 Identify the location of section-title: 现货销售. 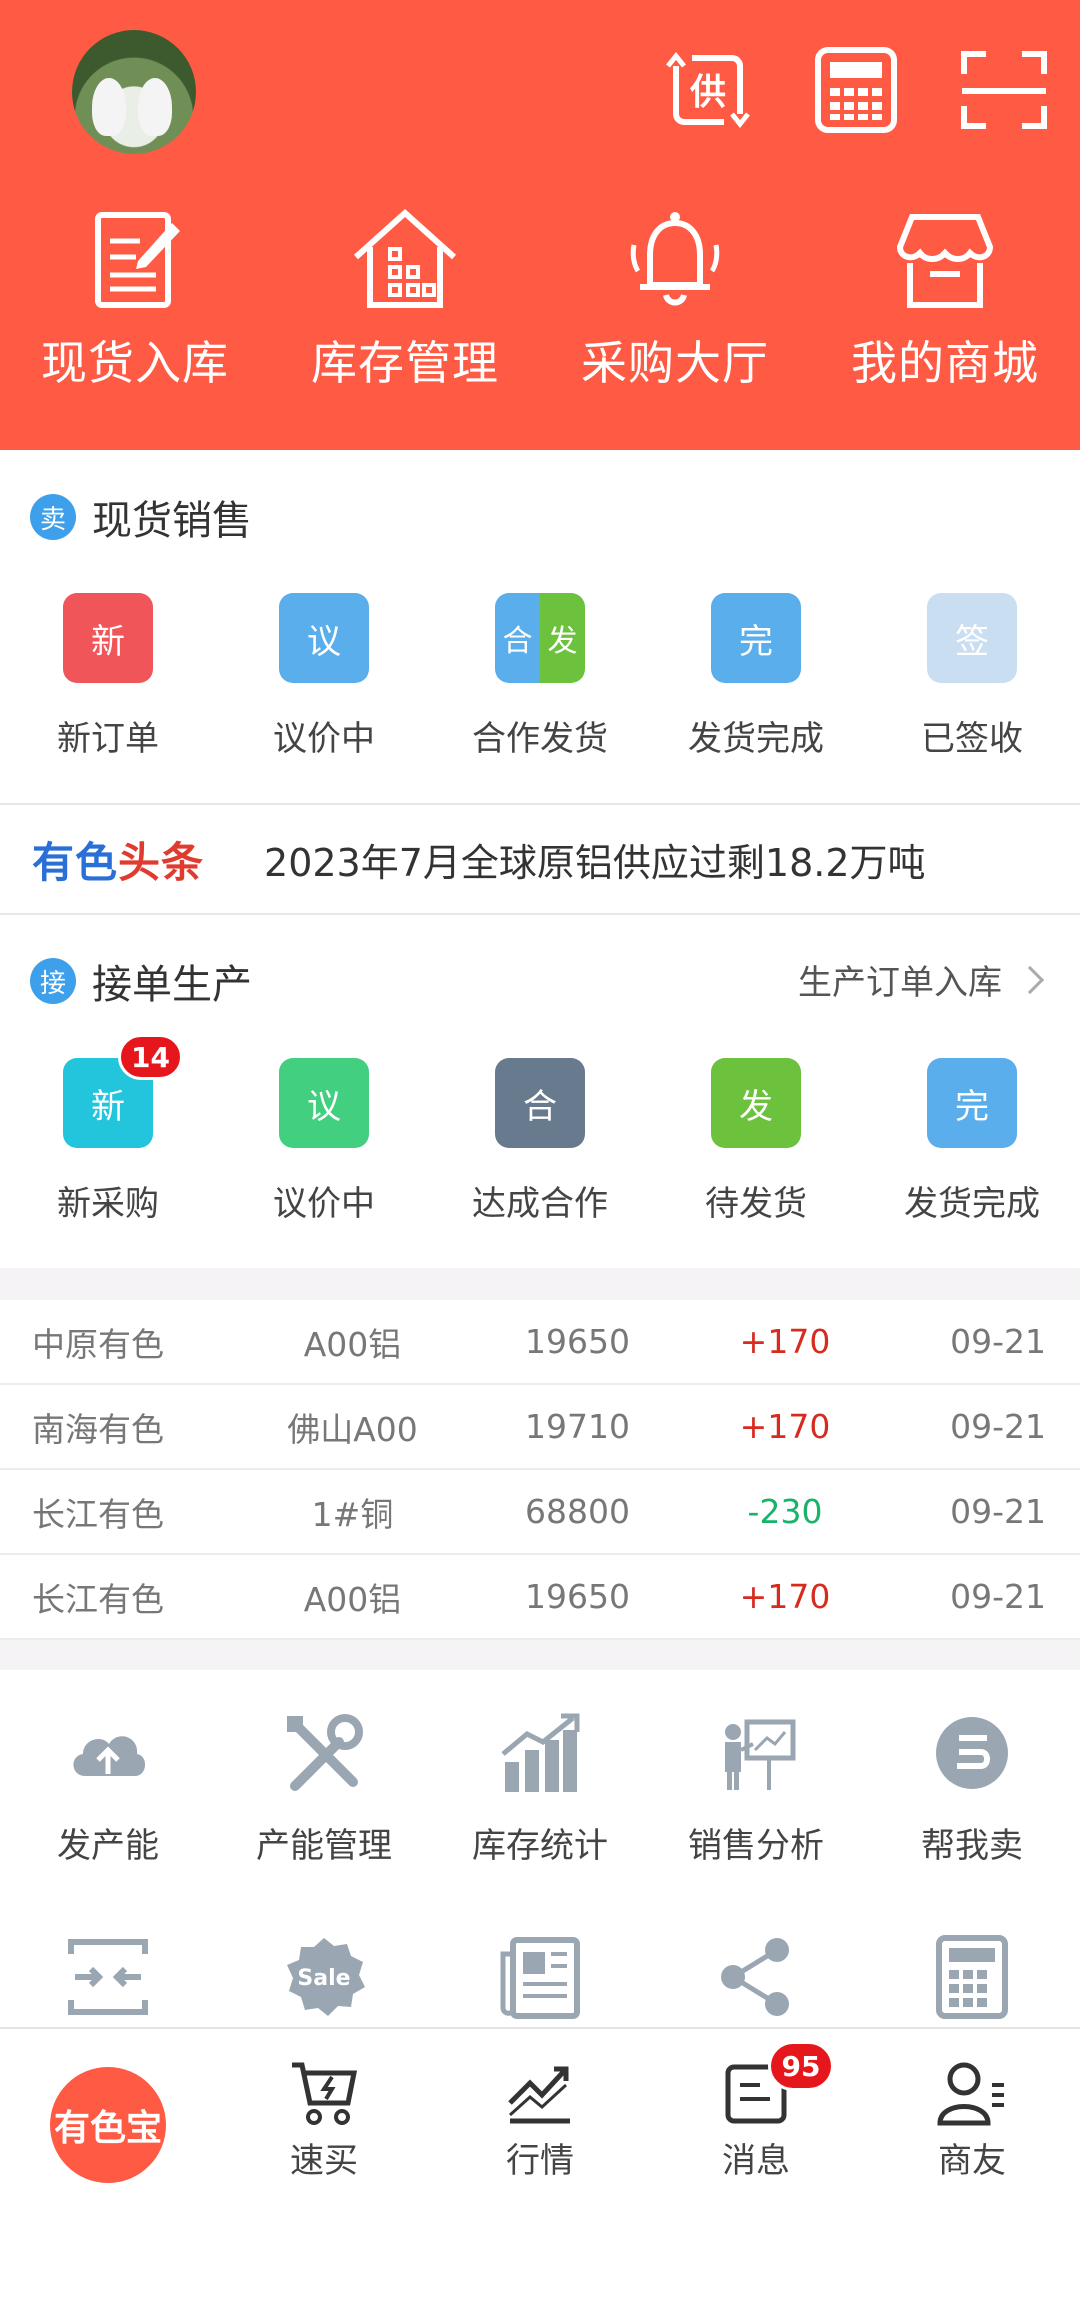
(172, 521).